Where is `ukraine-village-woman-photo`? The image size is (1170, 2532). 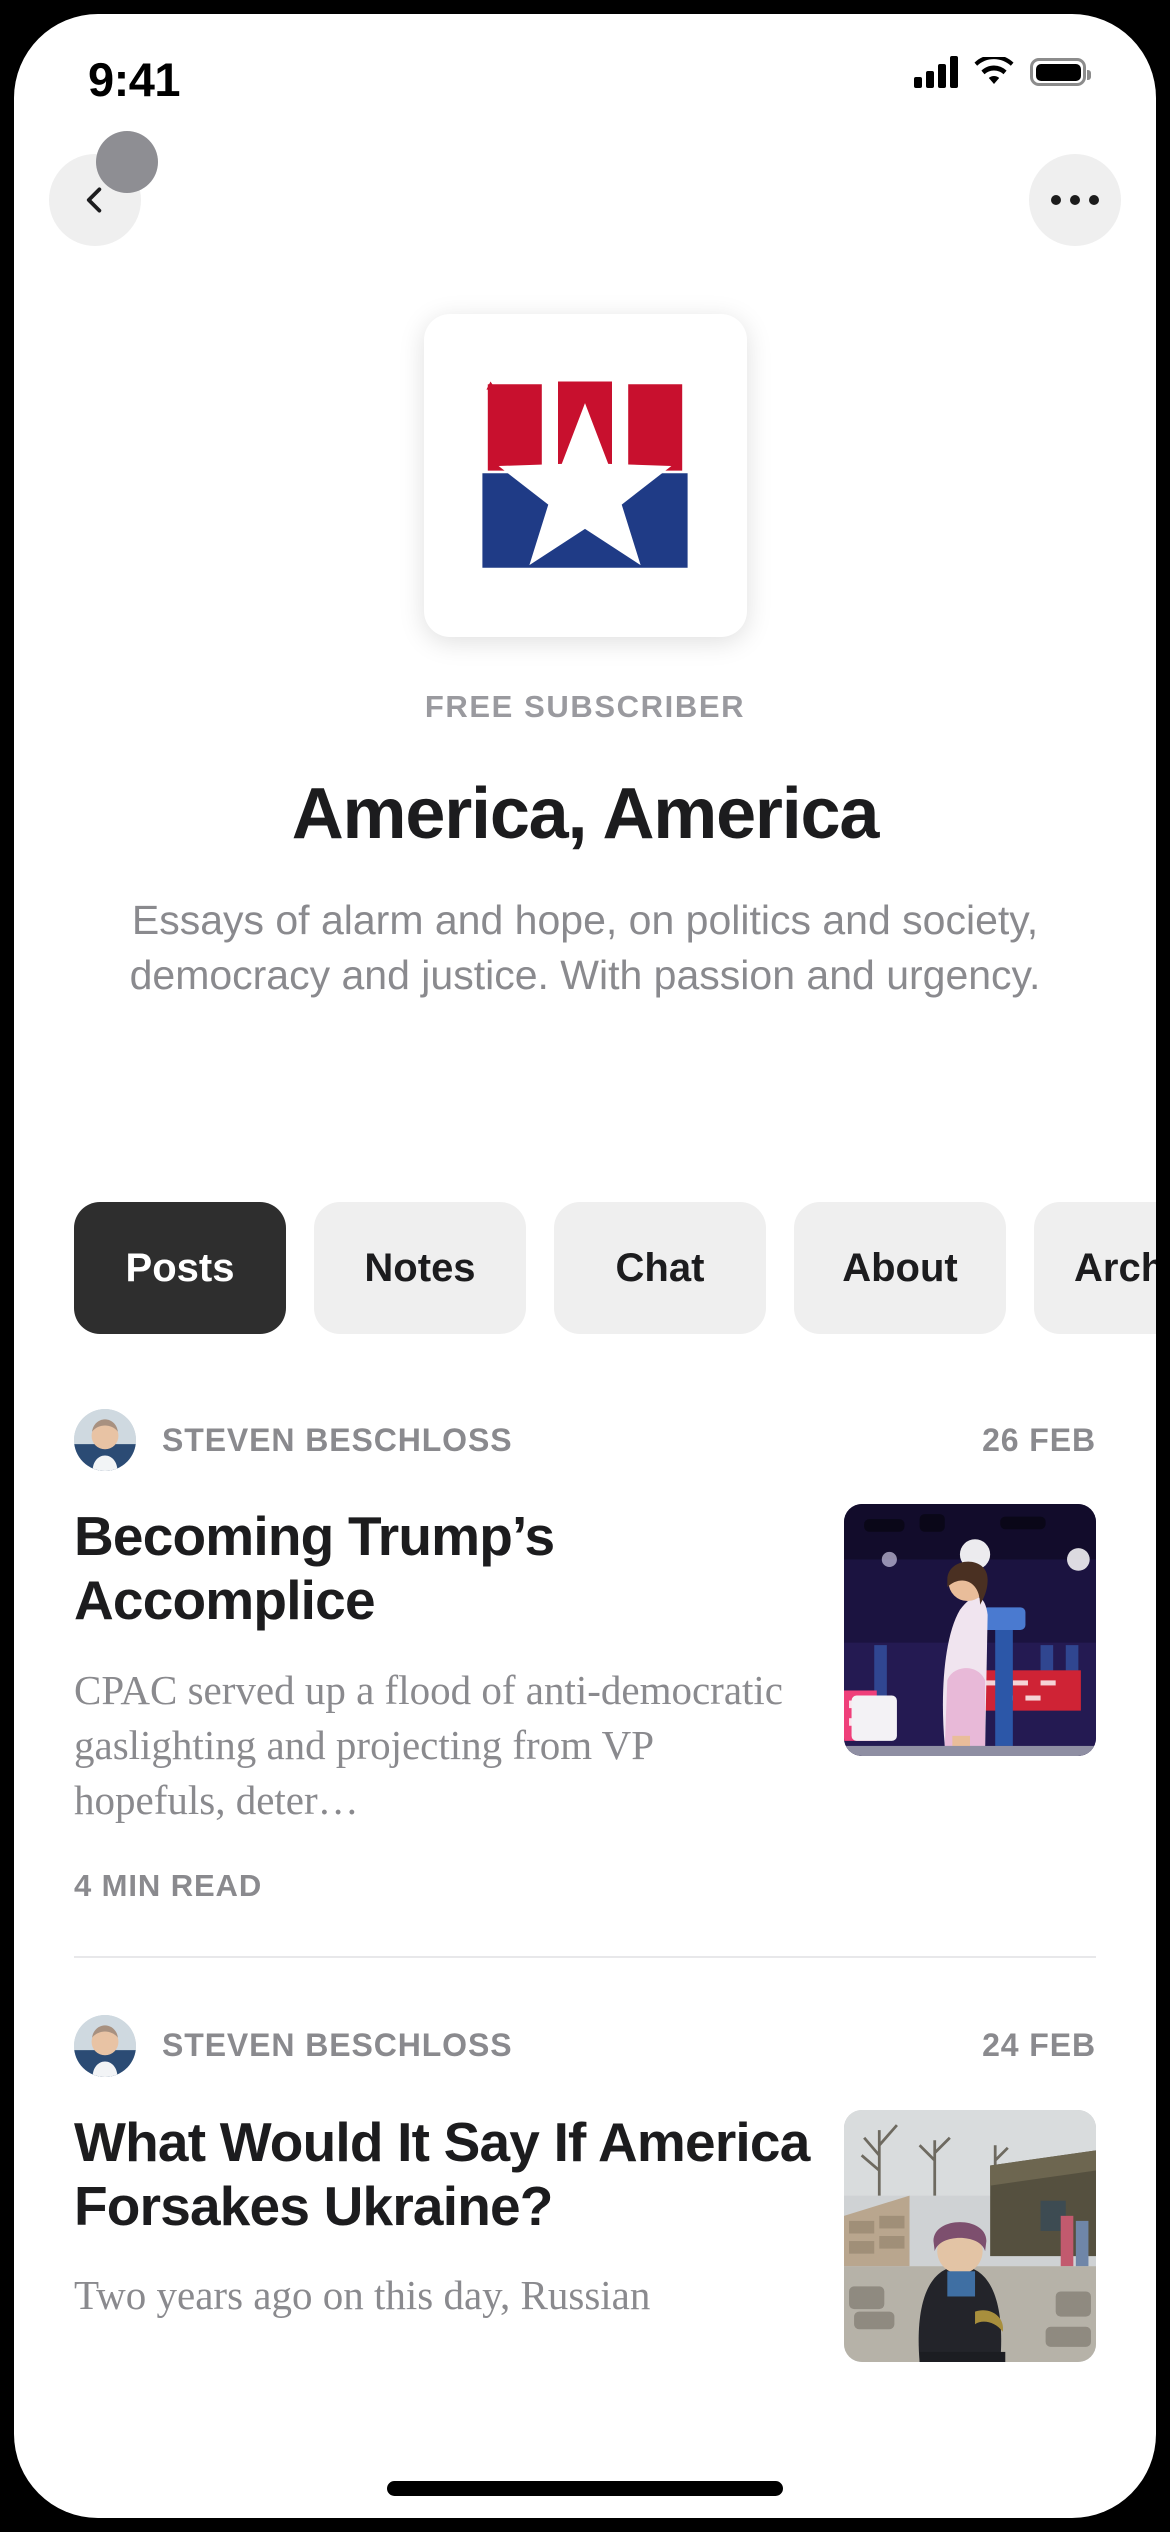 ukraine-village-woman-photo is located at coordinates (970, 2235).